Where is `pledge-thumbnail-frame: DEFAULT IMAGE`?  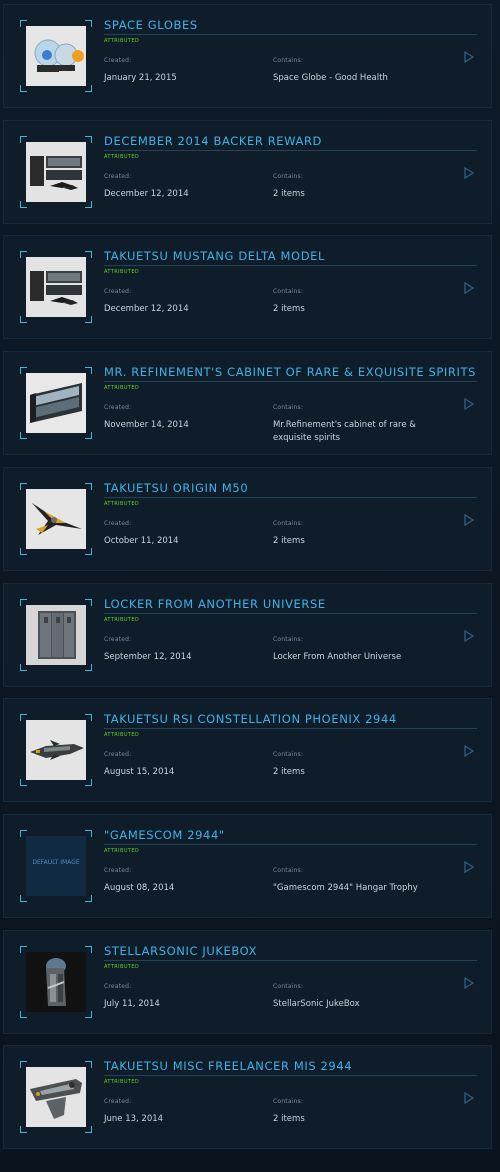
pledge-thumbnail-frame: DEFAULT IMAGE is located at coordinates (56, 866).